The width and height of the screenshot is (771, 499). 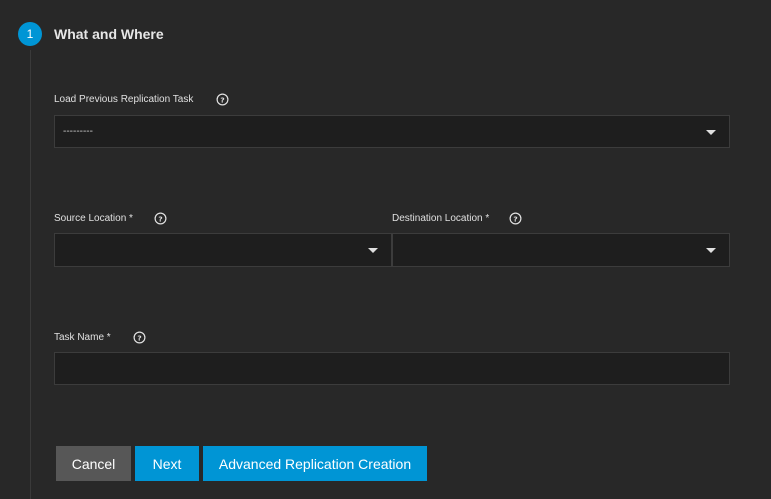 I want to click on load-previous-task-value: ---------, so click(x=78, y=131).